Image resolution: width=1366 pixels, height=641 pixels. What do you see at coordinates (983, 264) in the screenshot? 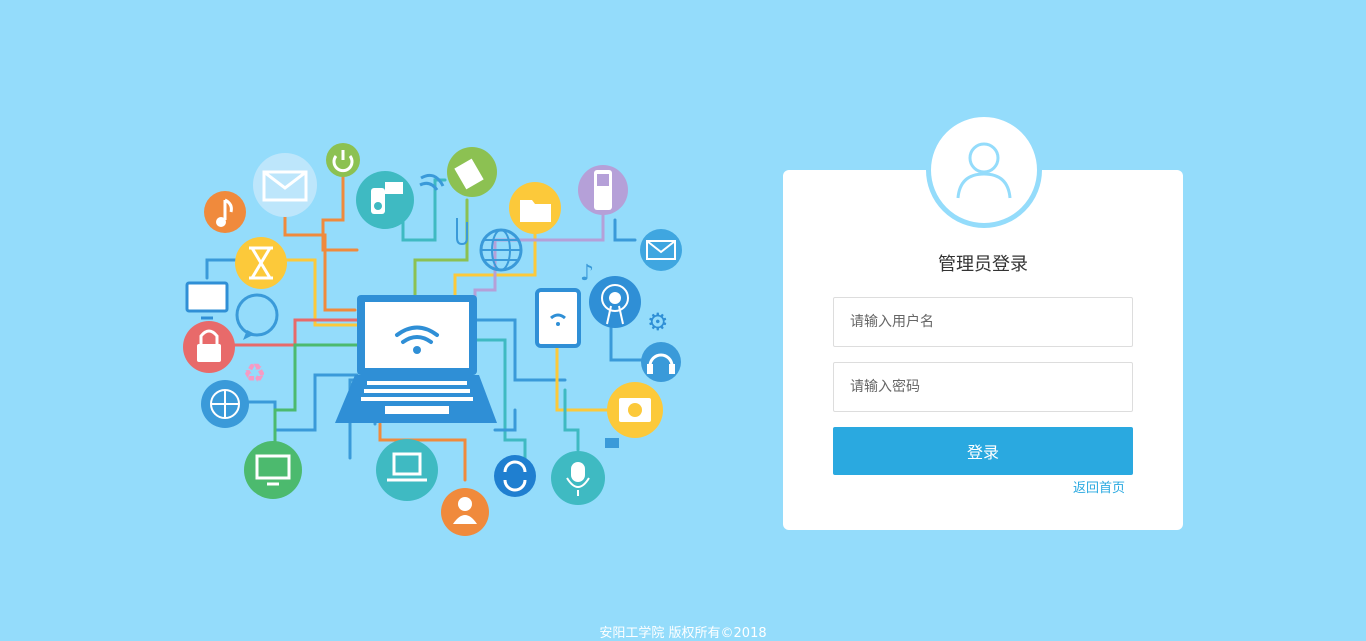
I see `login-title: 管理员登录` at bounding box center [983, 264].